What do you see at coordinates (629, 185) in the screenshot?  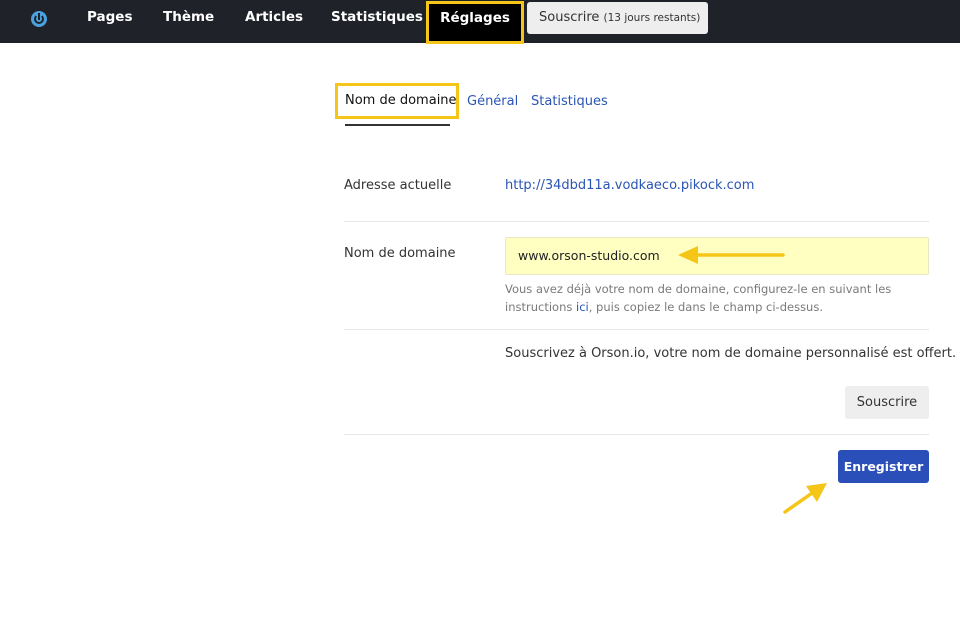 I see `current-address-link: http://34dbd11a.vodkaeco.pikock.com` at bounding box center [629, 185].